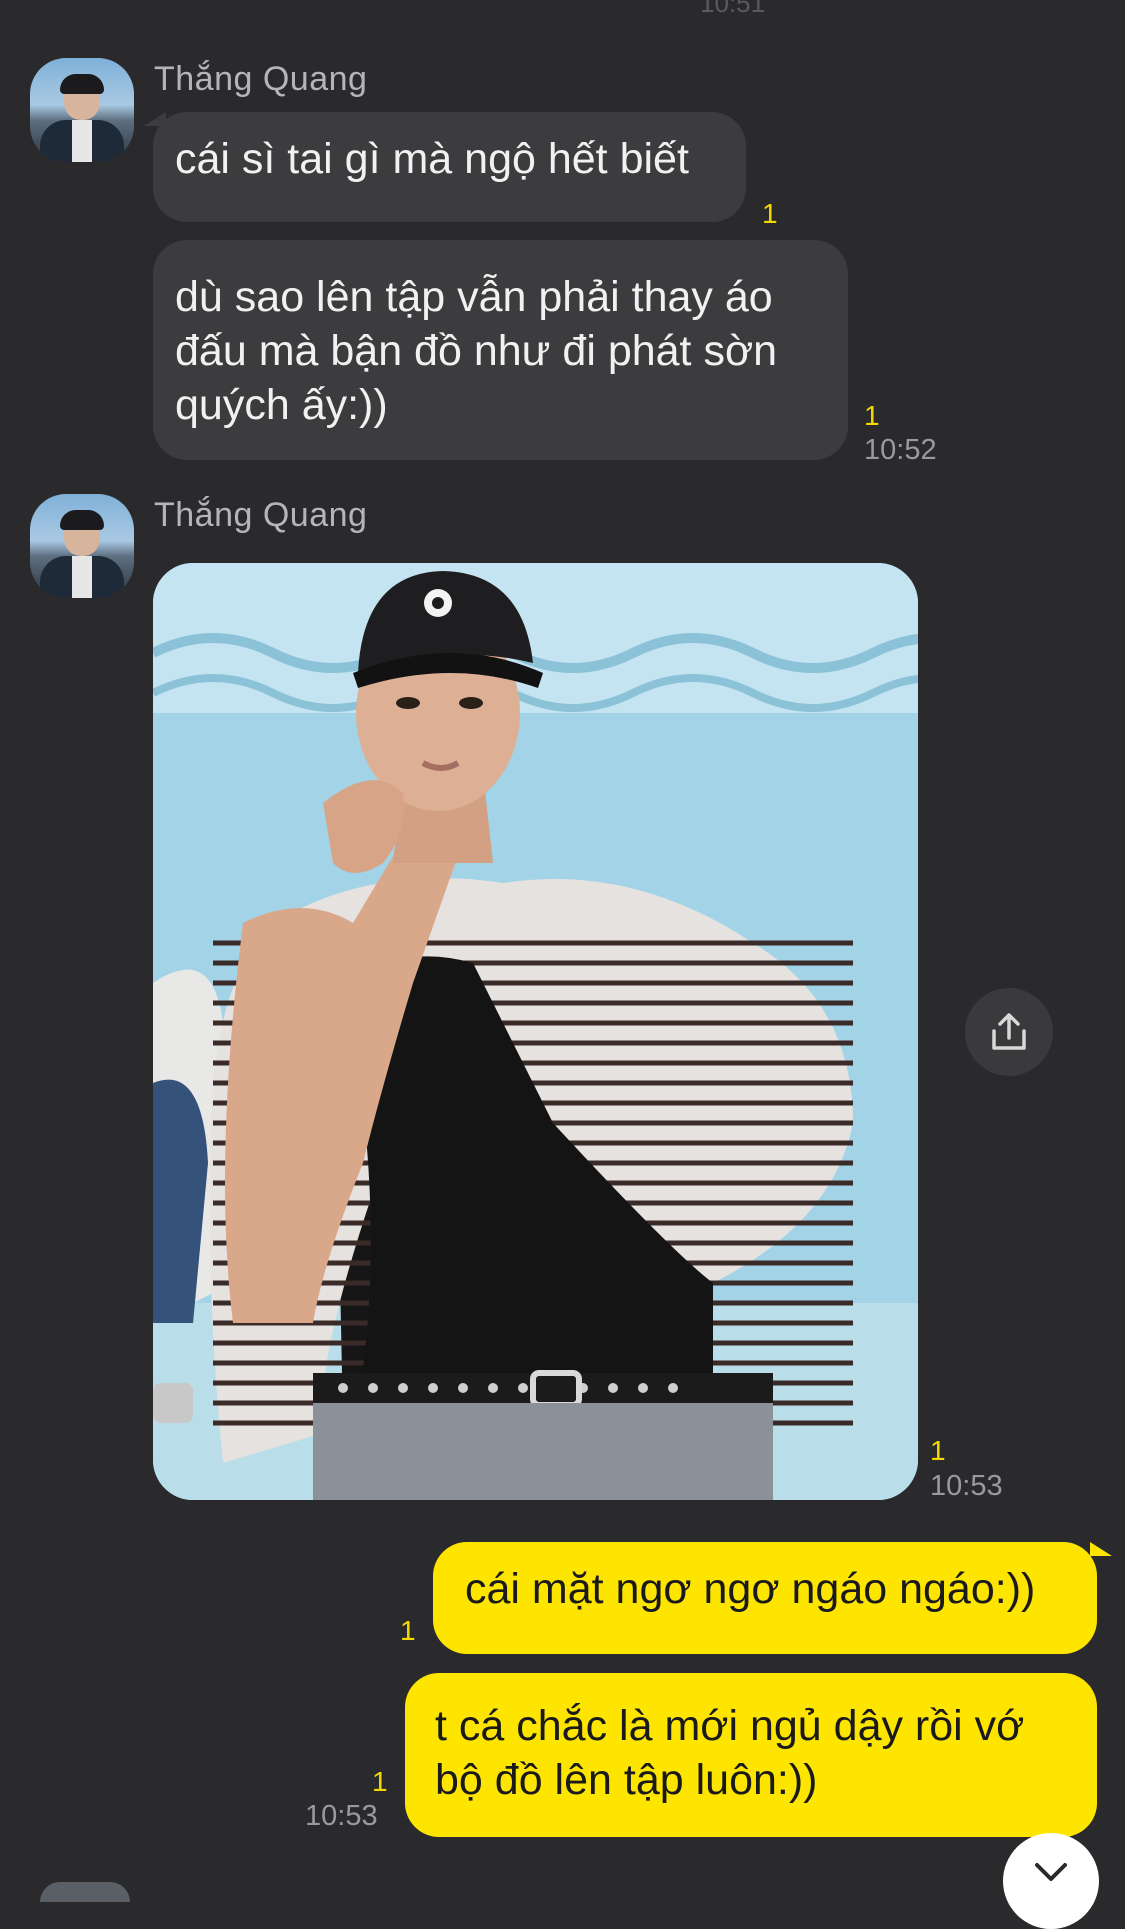  What do you see at coordinates (900, 450) in the screenshot?
I see `message-time: 10:52` at bounding box center [900, 450].